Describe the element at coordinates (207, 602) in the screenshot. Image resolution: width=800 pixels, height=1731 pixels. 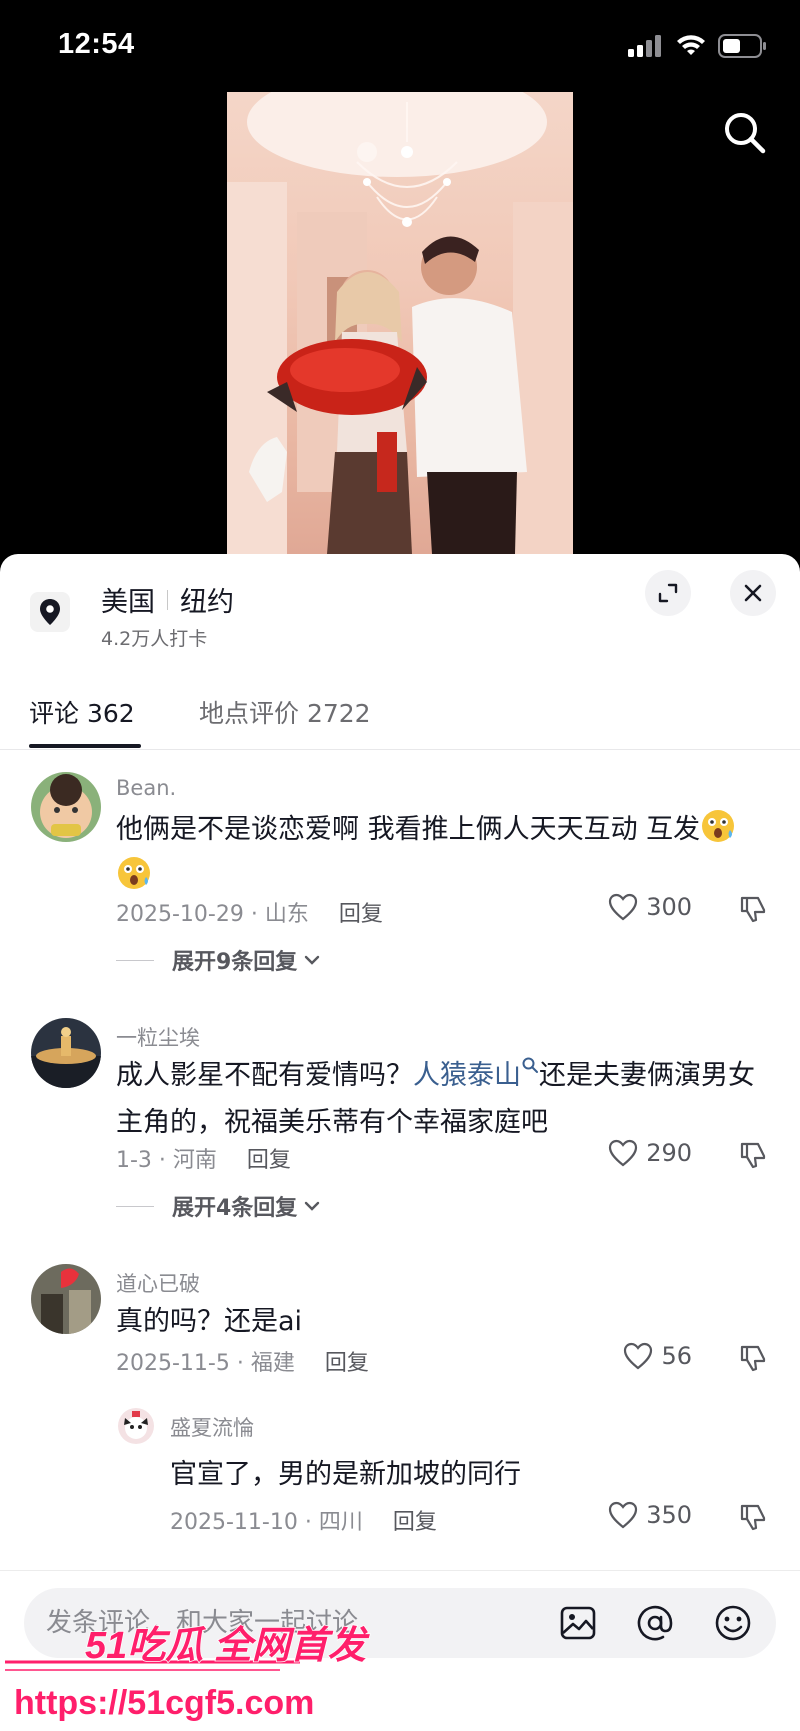
I see `location-city: 纽约` at that location.